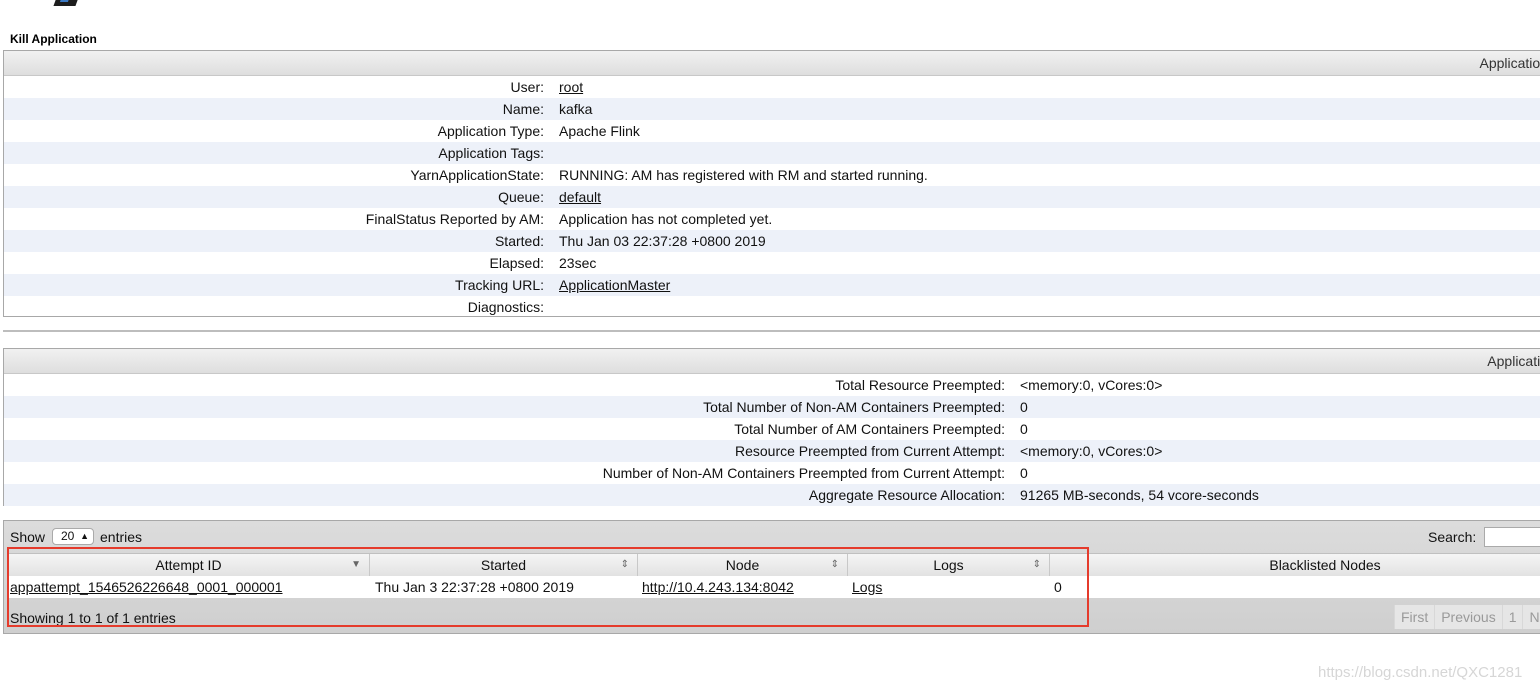 The width and height of the screenshot is (1540, 692). Describe the element at coordinates (666, 219) in the screenshot. I see `info-value: Application has not completed yet.` at that location.